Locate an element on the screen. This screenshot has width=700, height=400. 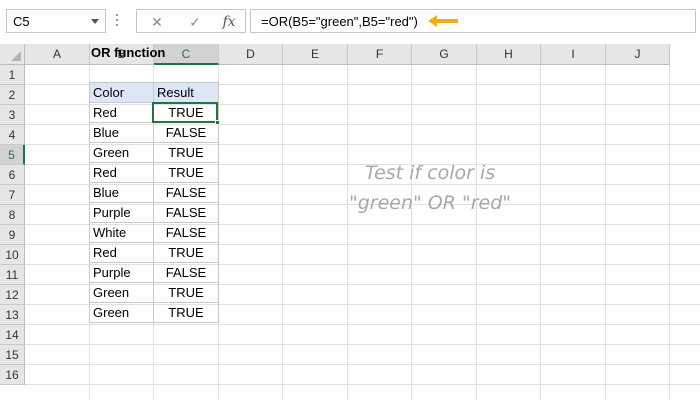
arrow-left-icon is located at coordinates (443, 21).